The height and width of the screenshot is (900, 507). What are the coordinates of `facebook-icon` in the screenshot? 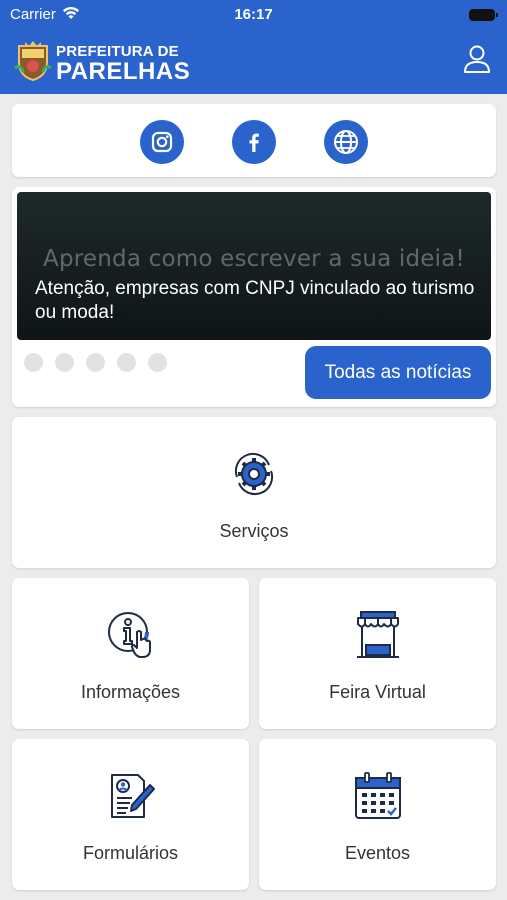 It's located at (254, 142).